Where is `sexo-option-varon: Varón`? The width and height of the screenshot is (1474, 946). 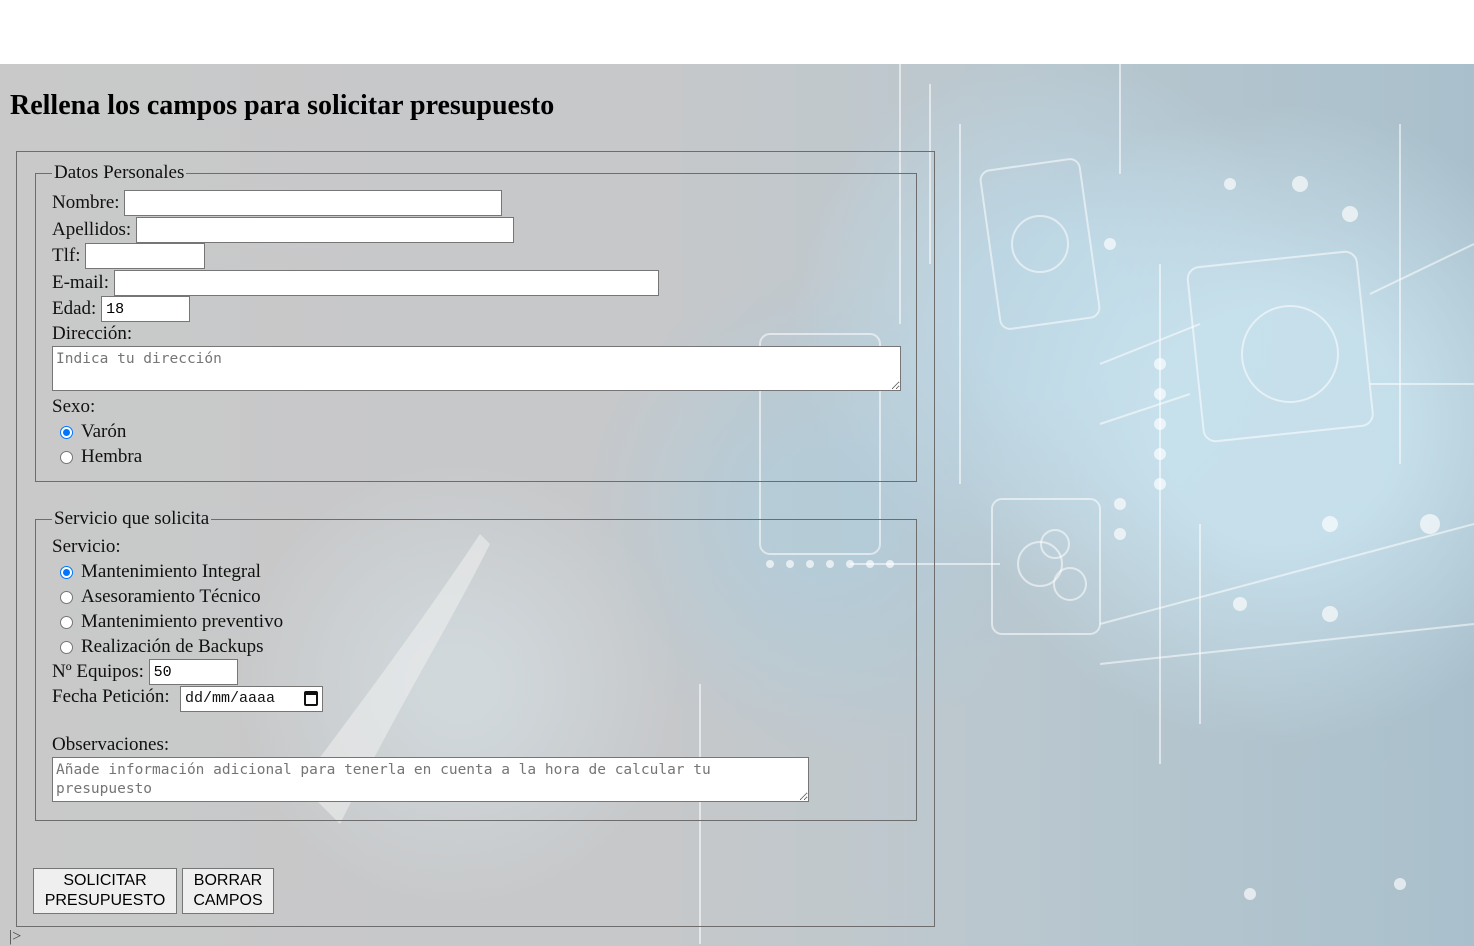 sexo-option-varon: Varón is located at coordinates (89, 432).